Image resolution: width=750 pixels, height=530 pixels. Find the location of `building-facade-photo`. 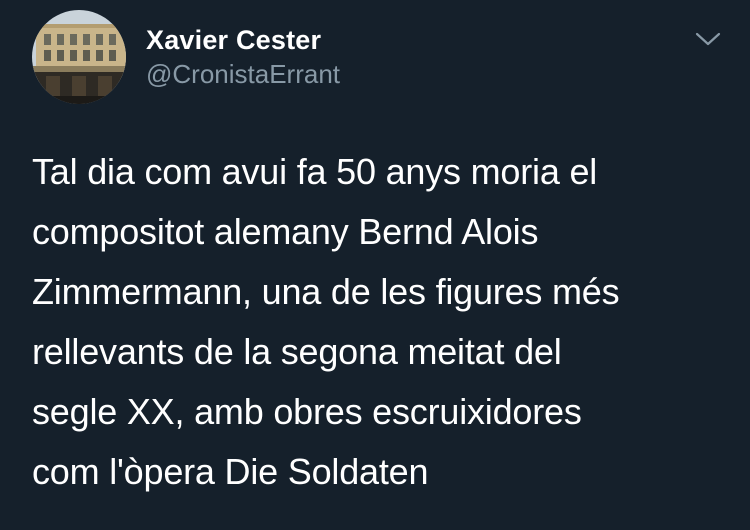

building-facade-photo is located at coordinates (79, 57).